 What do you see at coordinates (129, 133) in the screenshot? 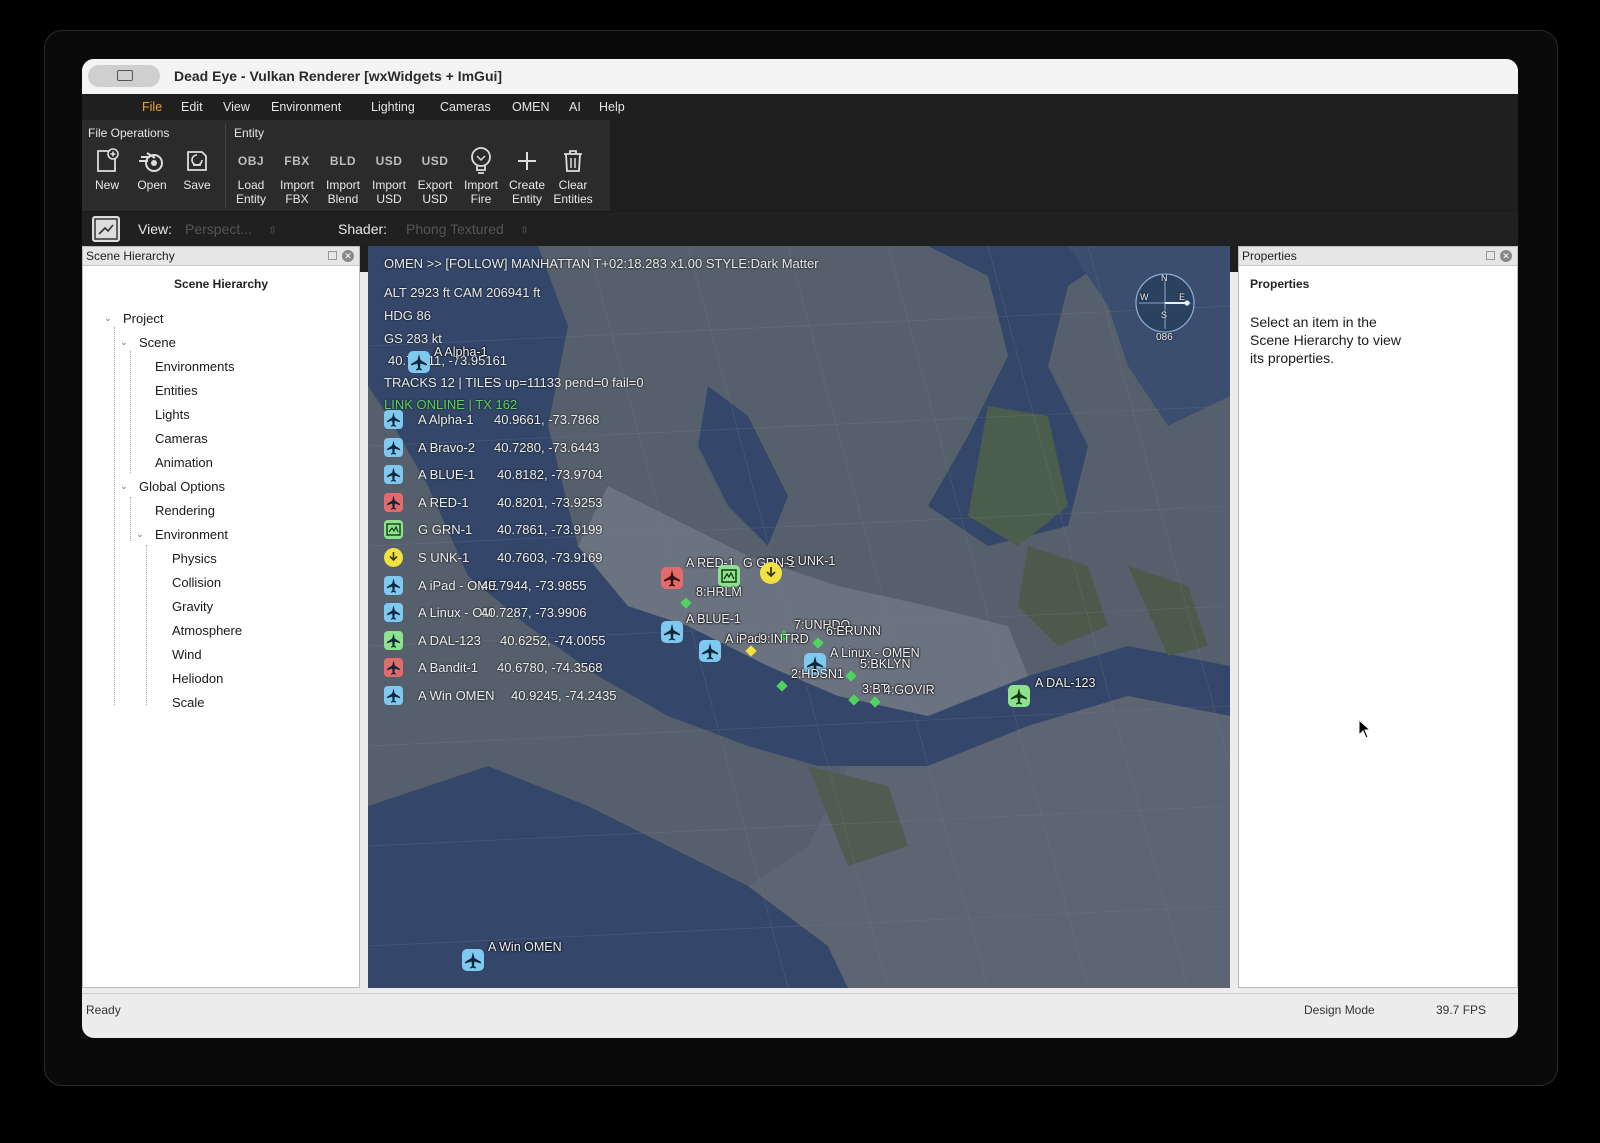
I see `file-operations-group-title: File Operations` at bounding box center [129, 133].